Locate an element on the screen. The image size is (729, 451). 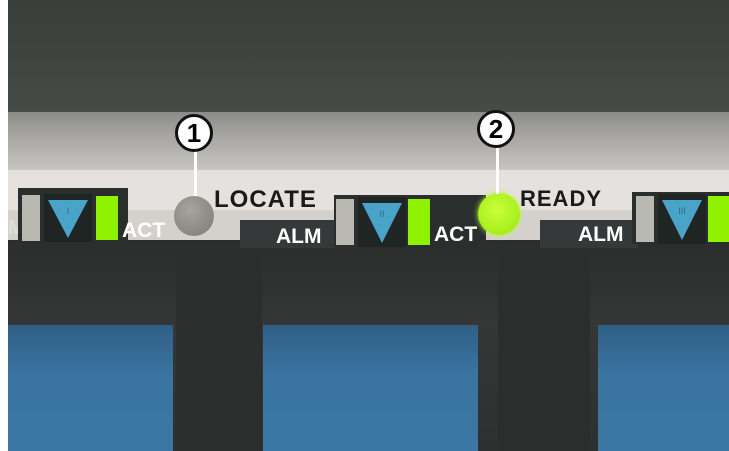
svg-text: I is located at coordinates (68, 211).